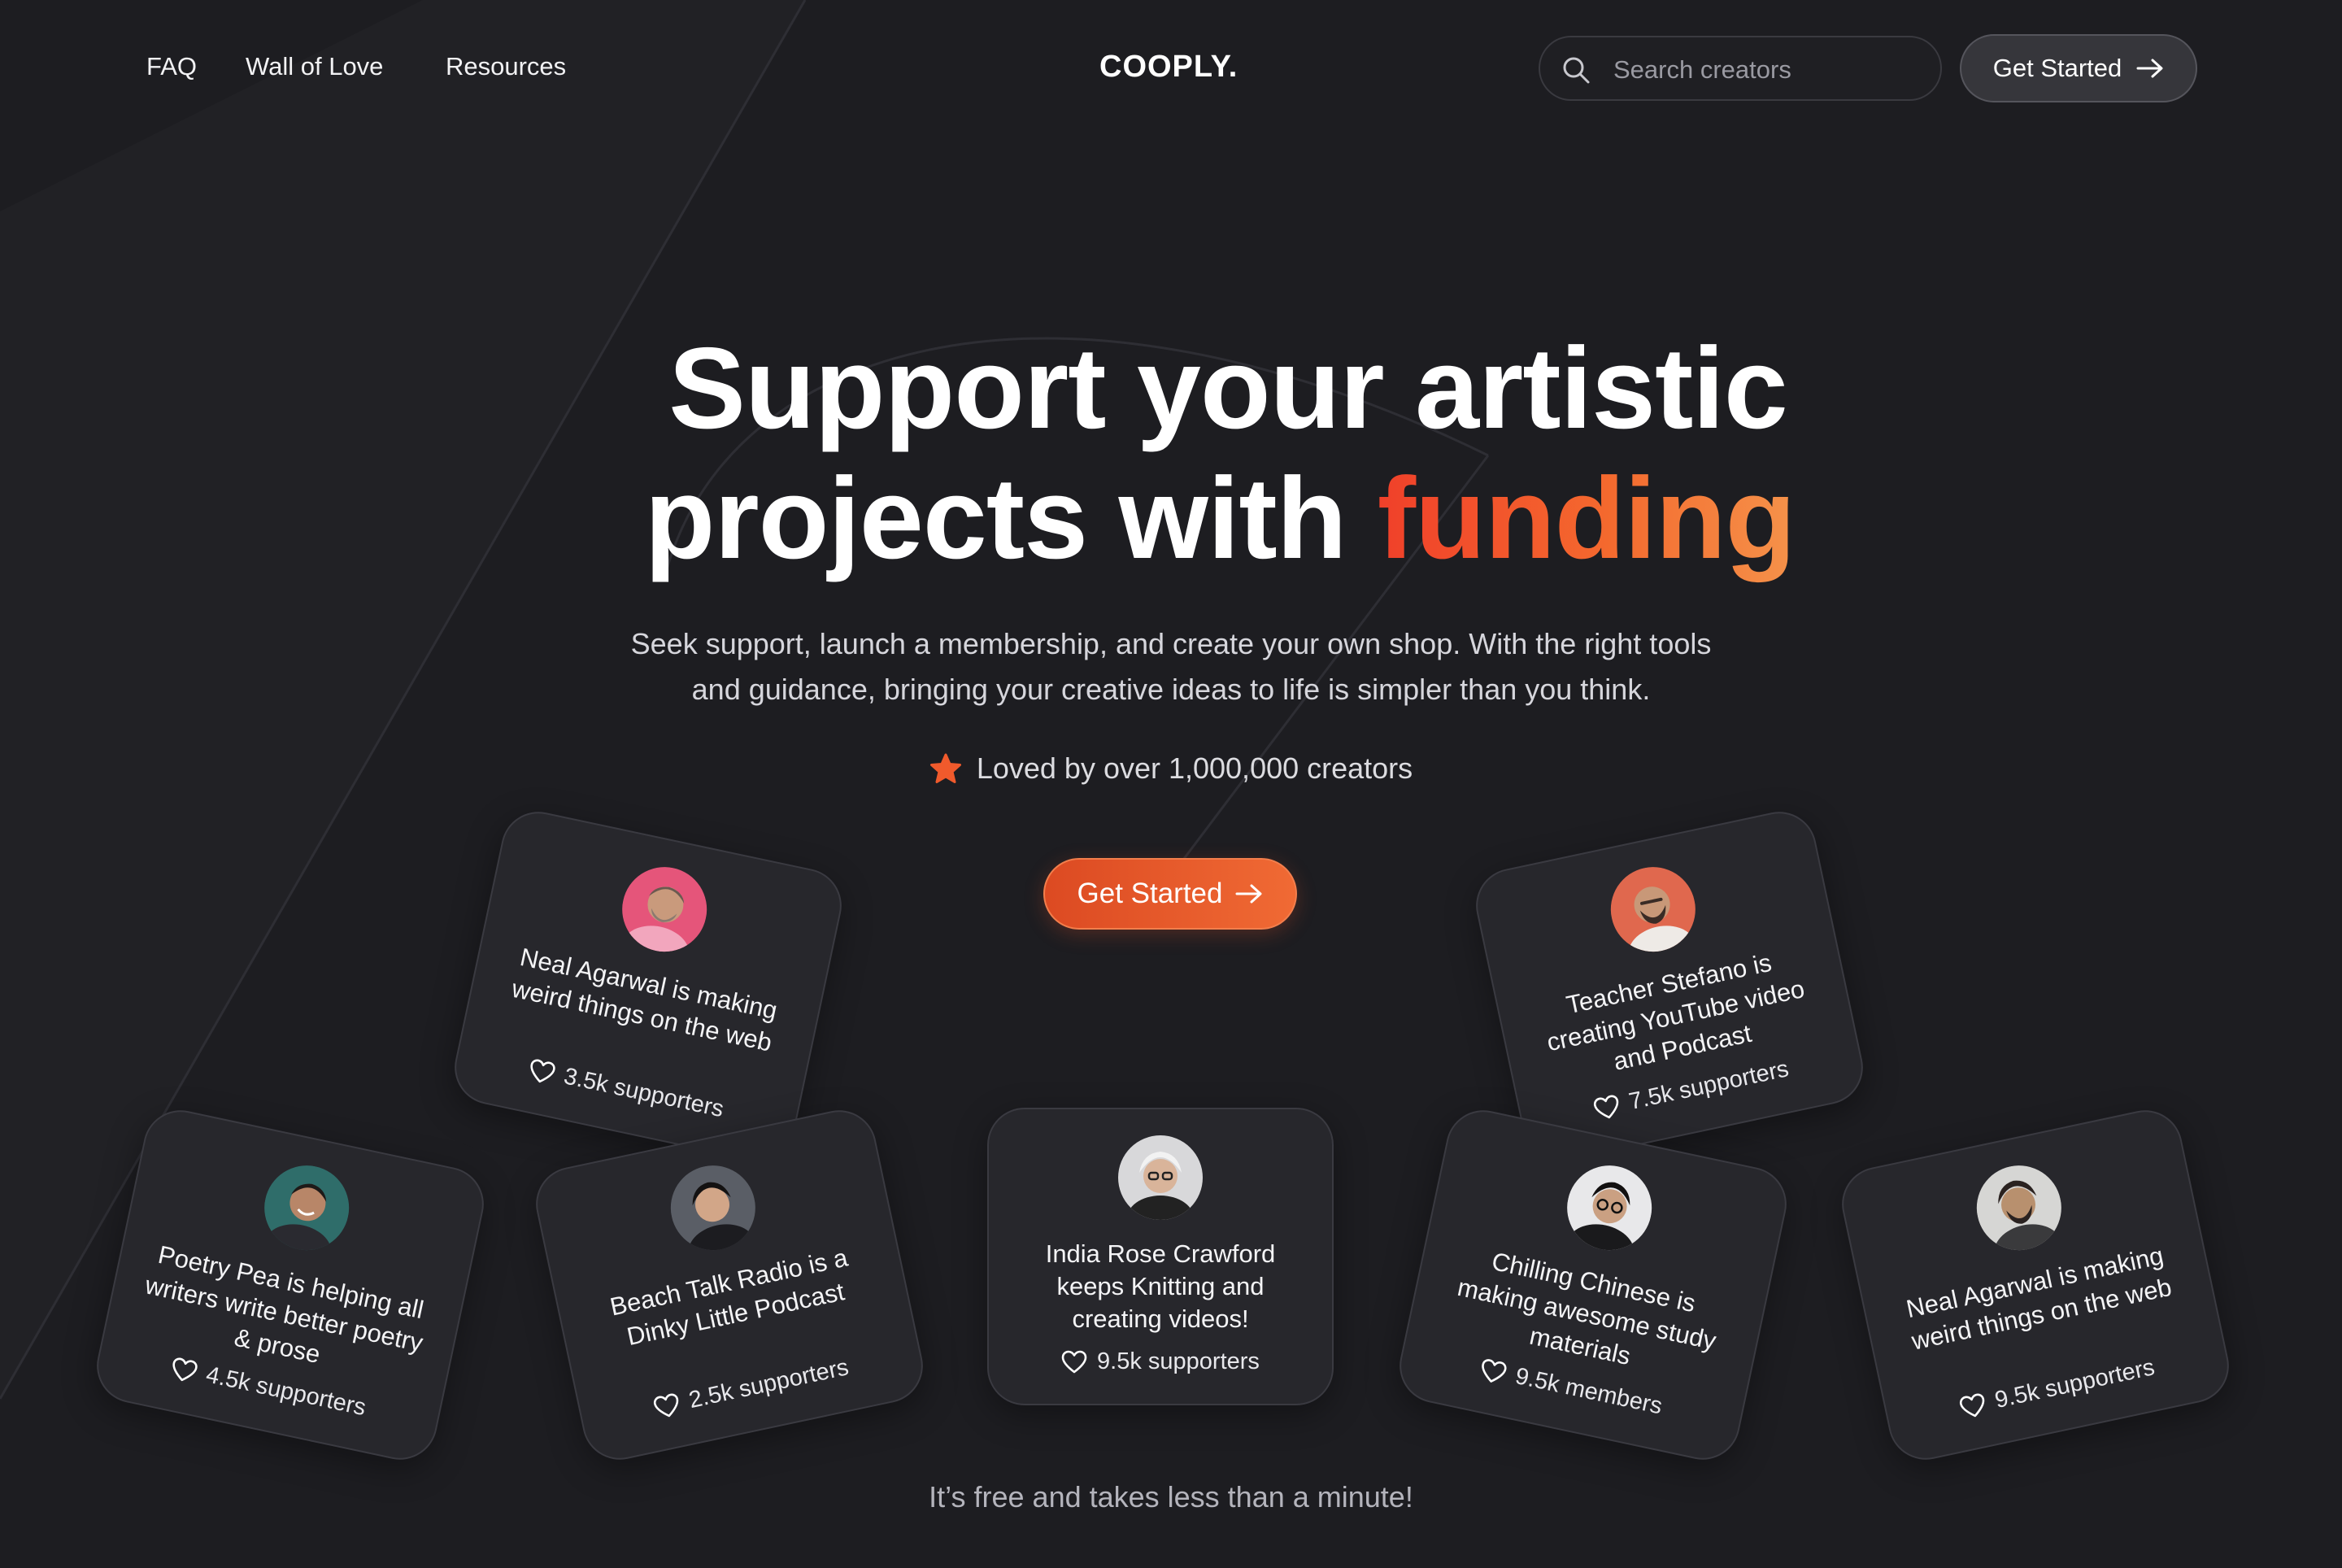 This screenshot has width=2342, height=1568. What do you see at coordinates (1194, 768) in the screenshot?
I see `social-proof-text: Loved by over 1,000,000 creators` at bounding box center [1194, 768].